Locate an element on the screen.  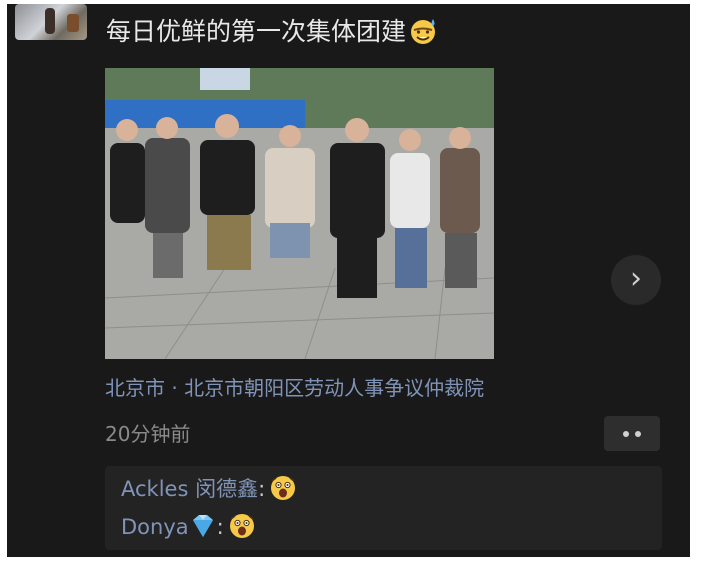
comments-box: Ackles 闵德鑫: Donya : is located at coordinates (383, 508).